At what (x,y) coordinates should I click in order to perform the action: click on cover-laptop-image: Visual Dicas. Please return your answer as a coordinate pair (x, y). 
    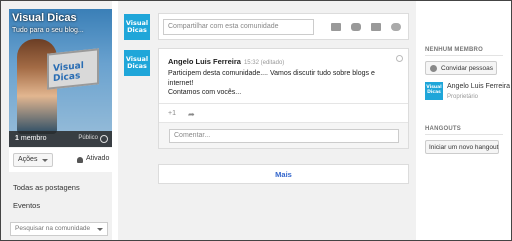
    Looking at the image, I should click on (73, 69).